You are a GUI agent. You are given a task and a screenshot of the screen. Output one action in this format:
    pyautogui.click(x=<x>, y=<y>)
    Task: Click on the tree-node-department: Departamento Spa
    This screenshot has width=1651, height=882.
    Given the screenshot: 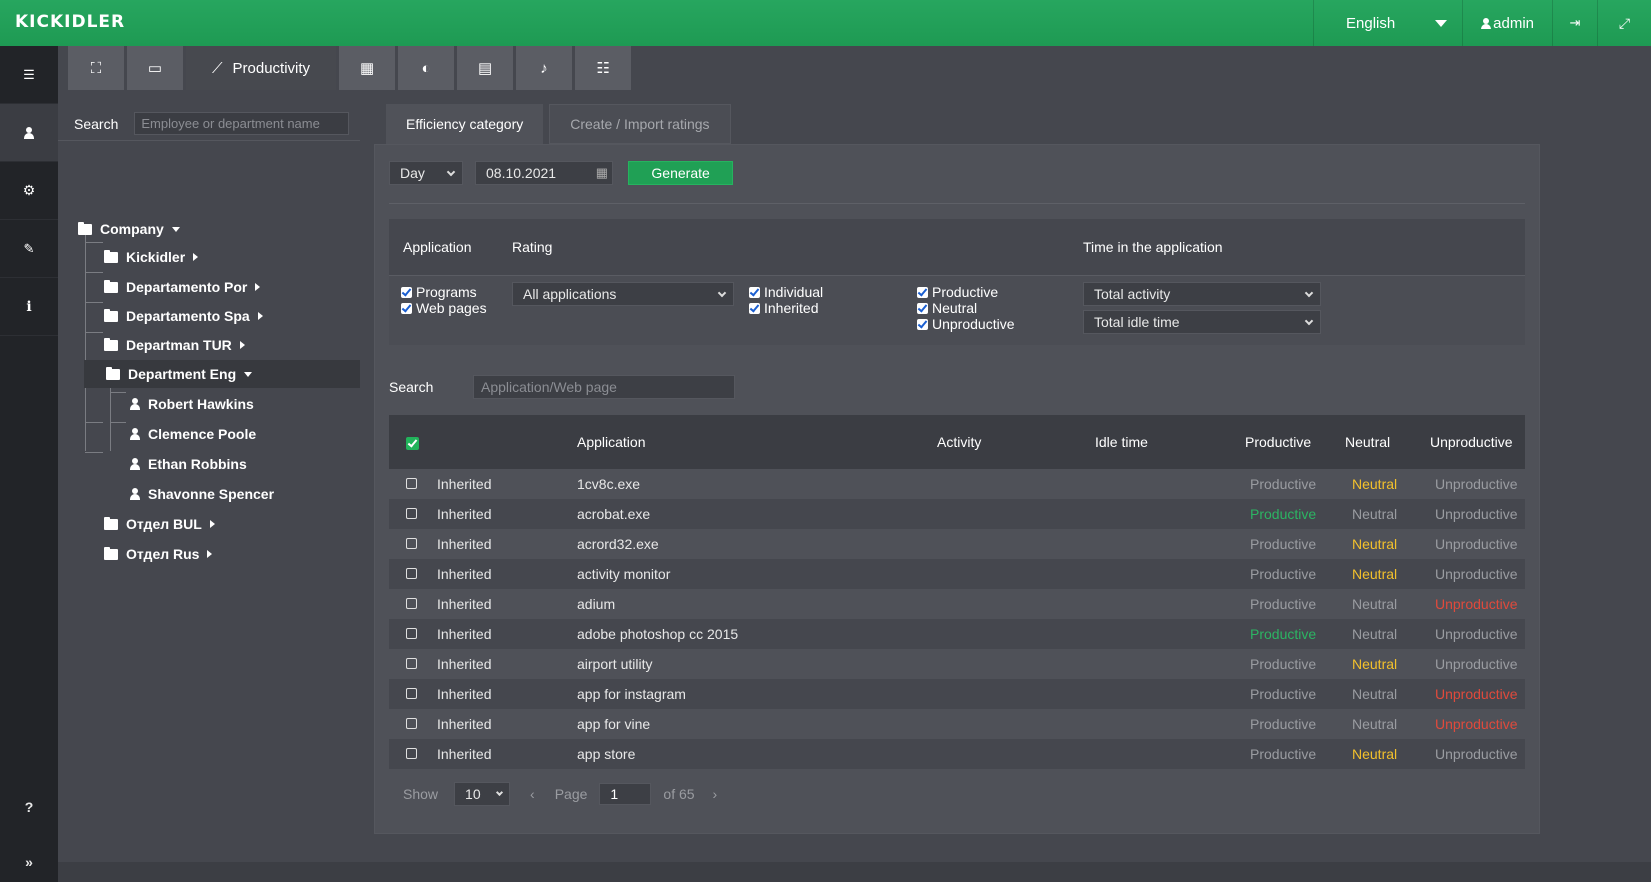 What is the action you would take?
    pyautogui.click(x=183, y=316)
    